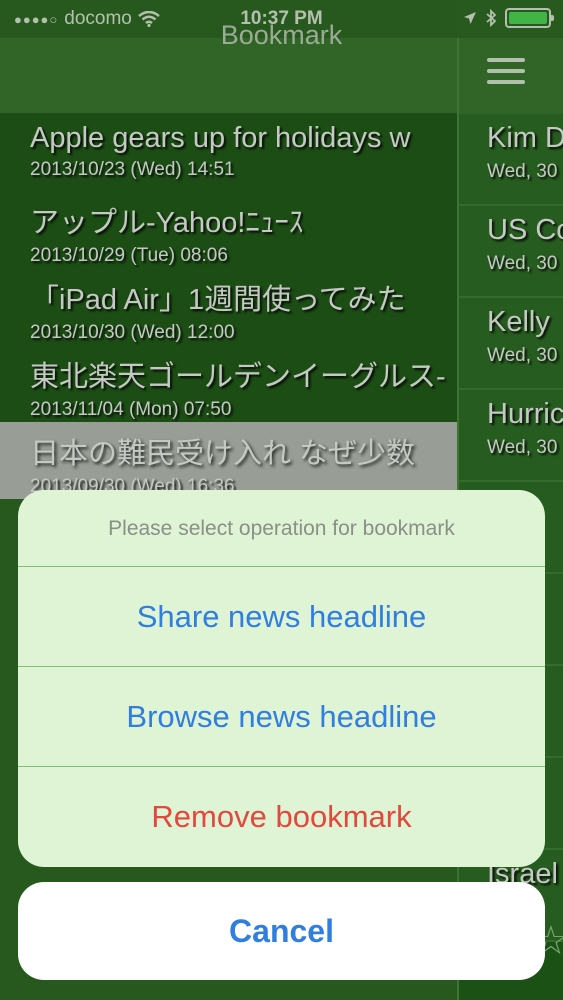  Describe the element at coordinates (281, 817) in the screenshot. I see `remove-bookmark-button: Remove bookmark` at that location.